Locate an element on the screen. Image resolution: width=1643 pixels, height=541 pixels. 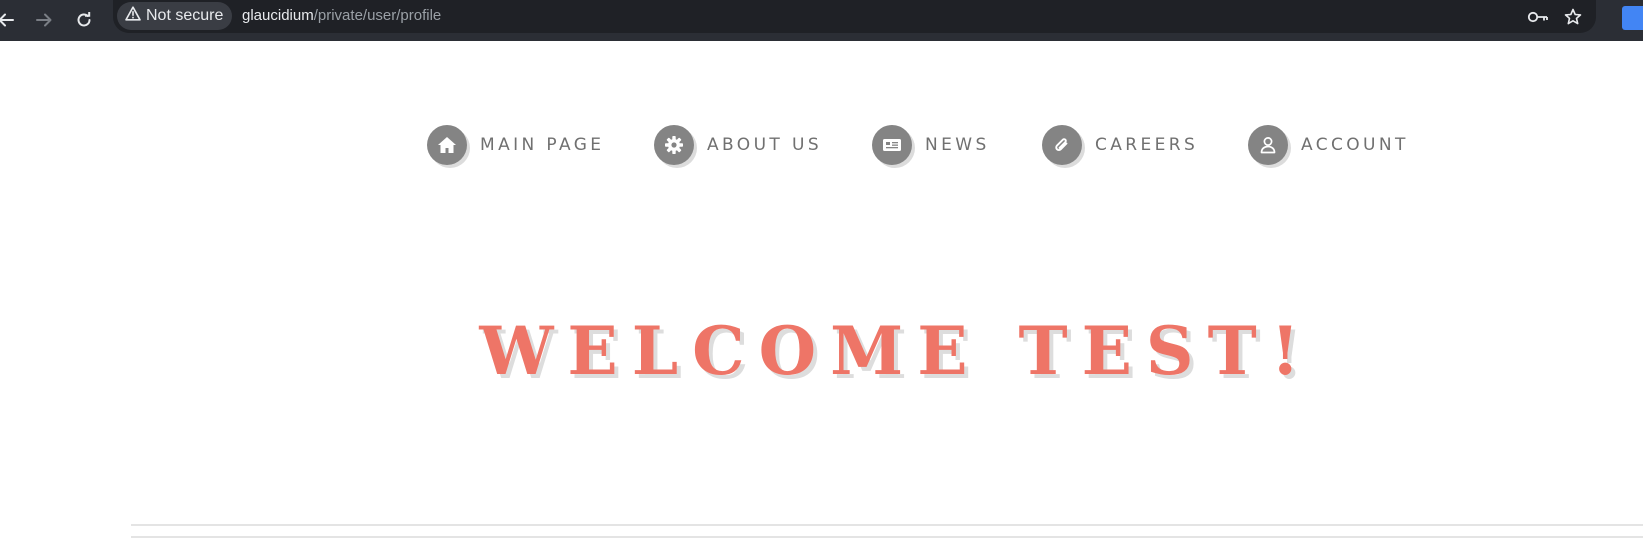
nav-label-about-us: ABOUT US is located at coordinates (765, 145).